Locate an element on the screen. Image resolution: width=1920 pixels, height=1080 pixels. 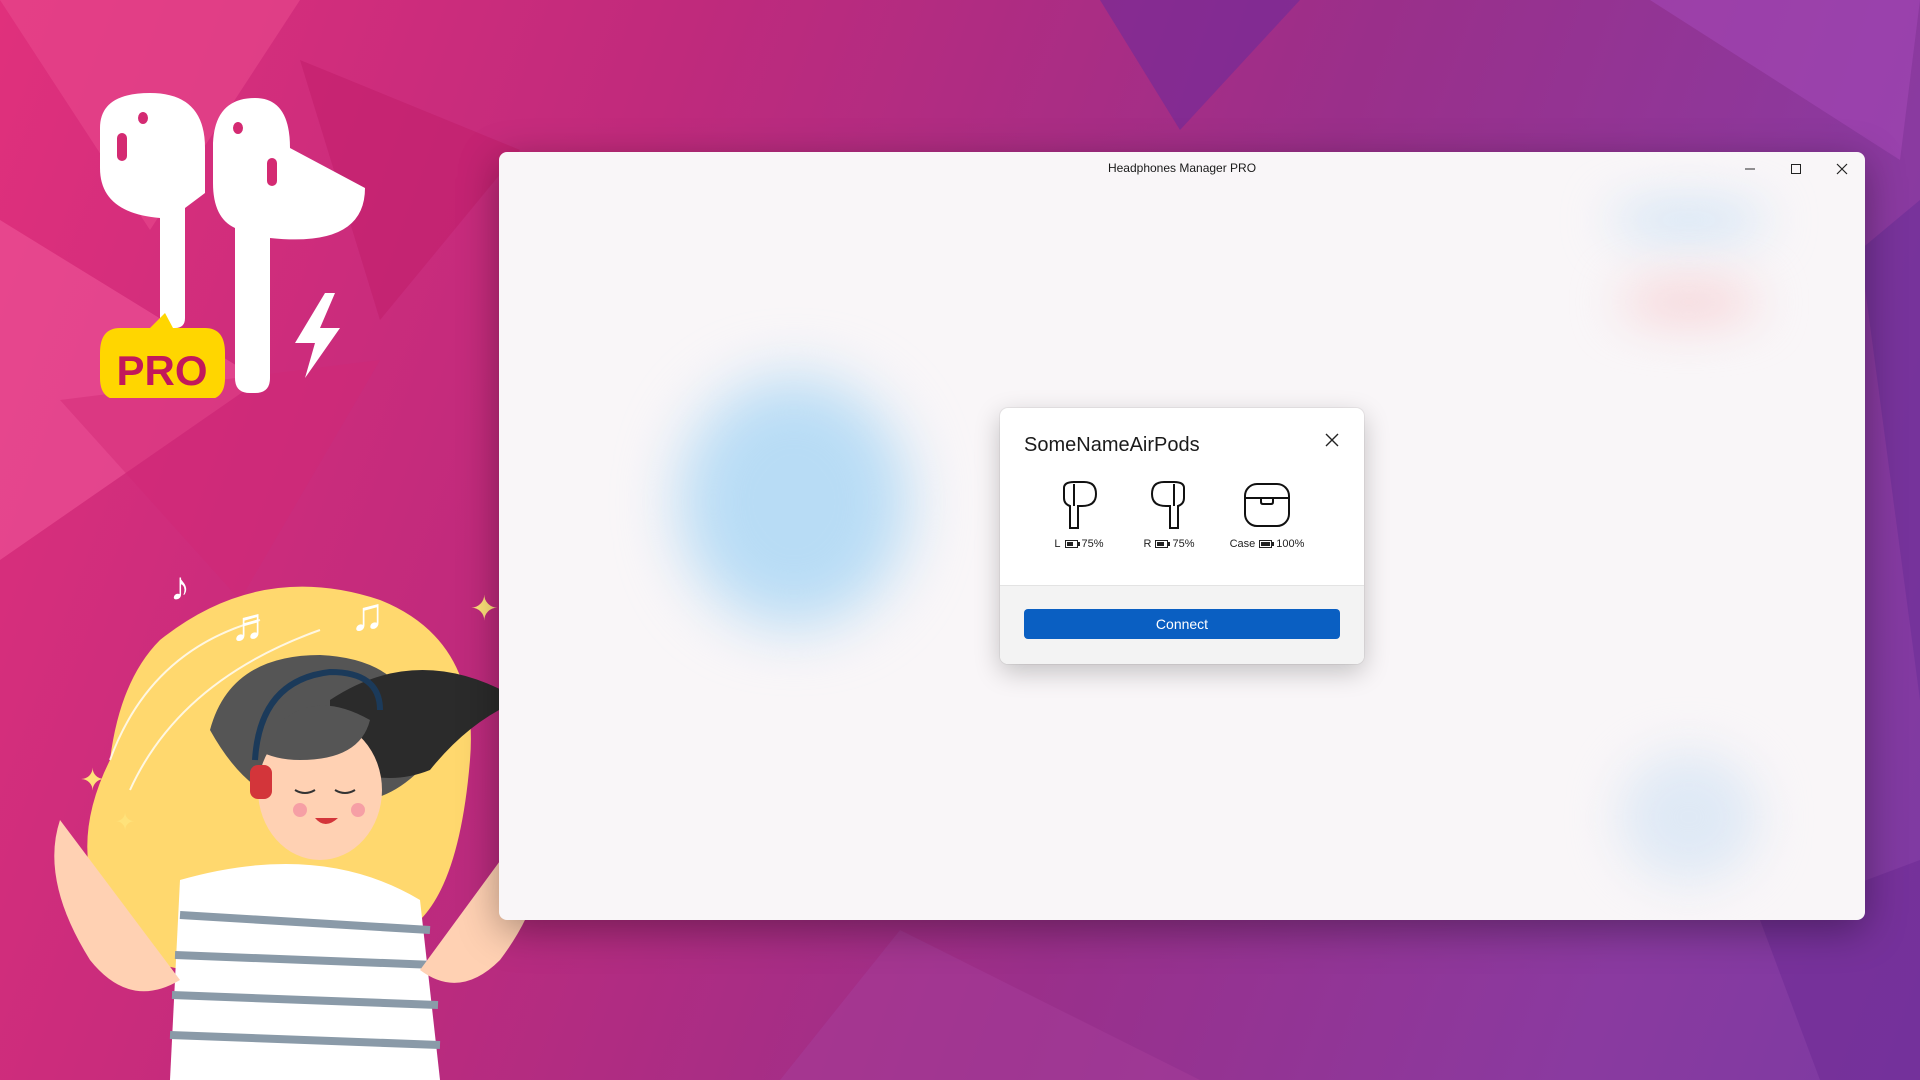
right-earbud-label: R is located at coordinates (1147, 544).